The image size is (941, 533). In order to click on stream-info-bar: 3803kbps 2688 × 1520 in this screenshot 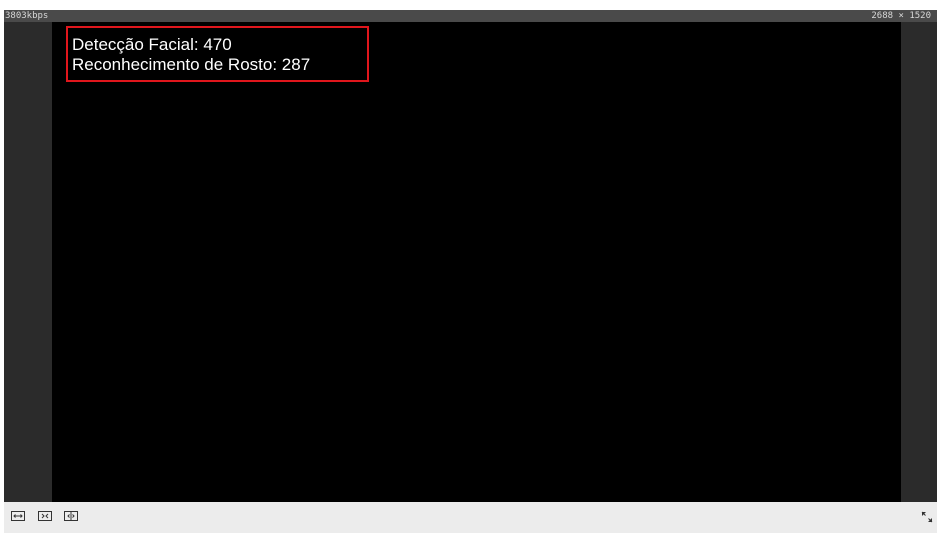, I will do `click(470, 16)`.